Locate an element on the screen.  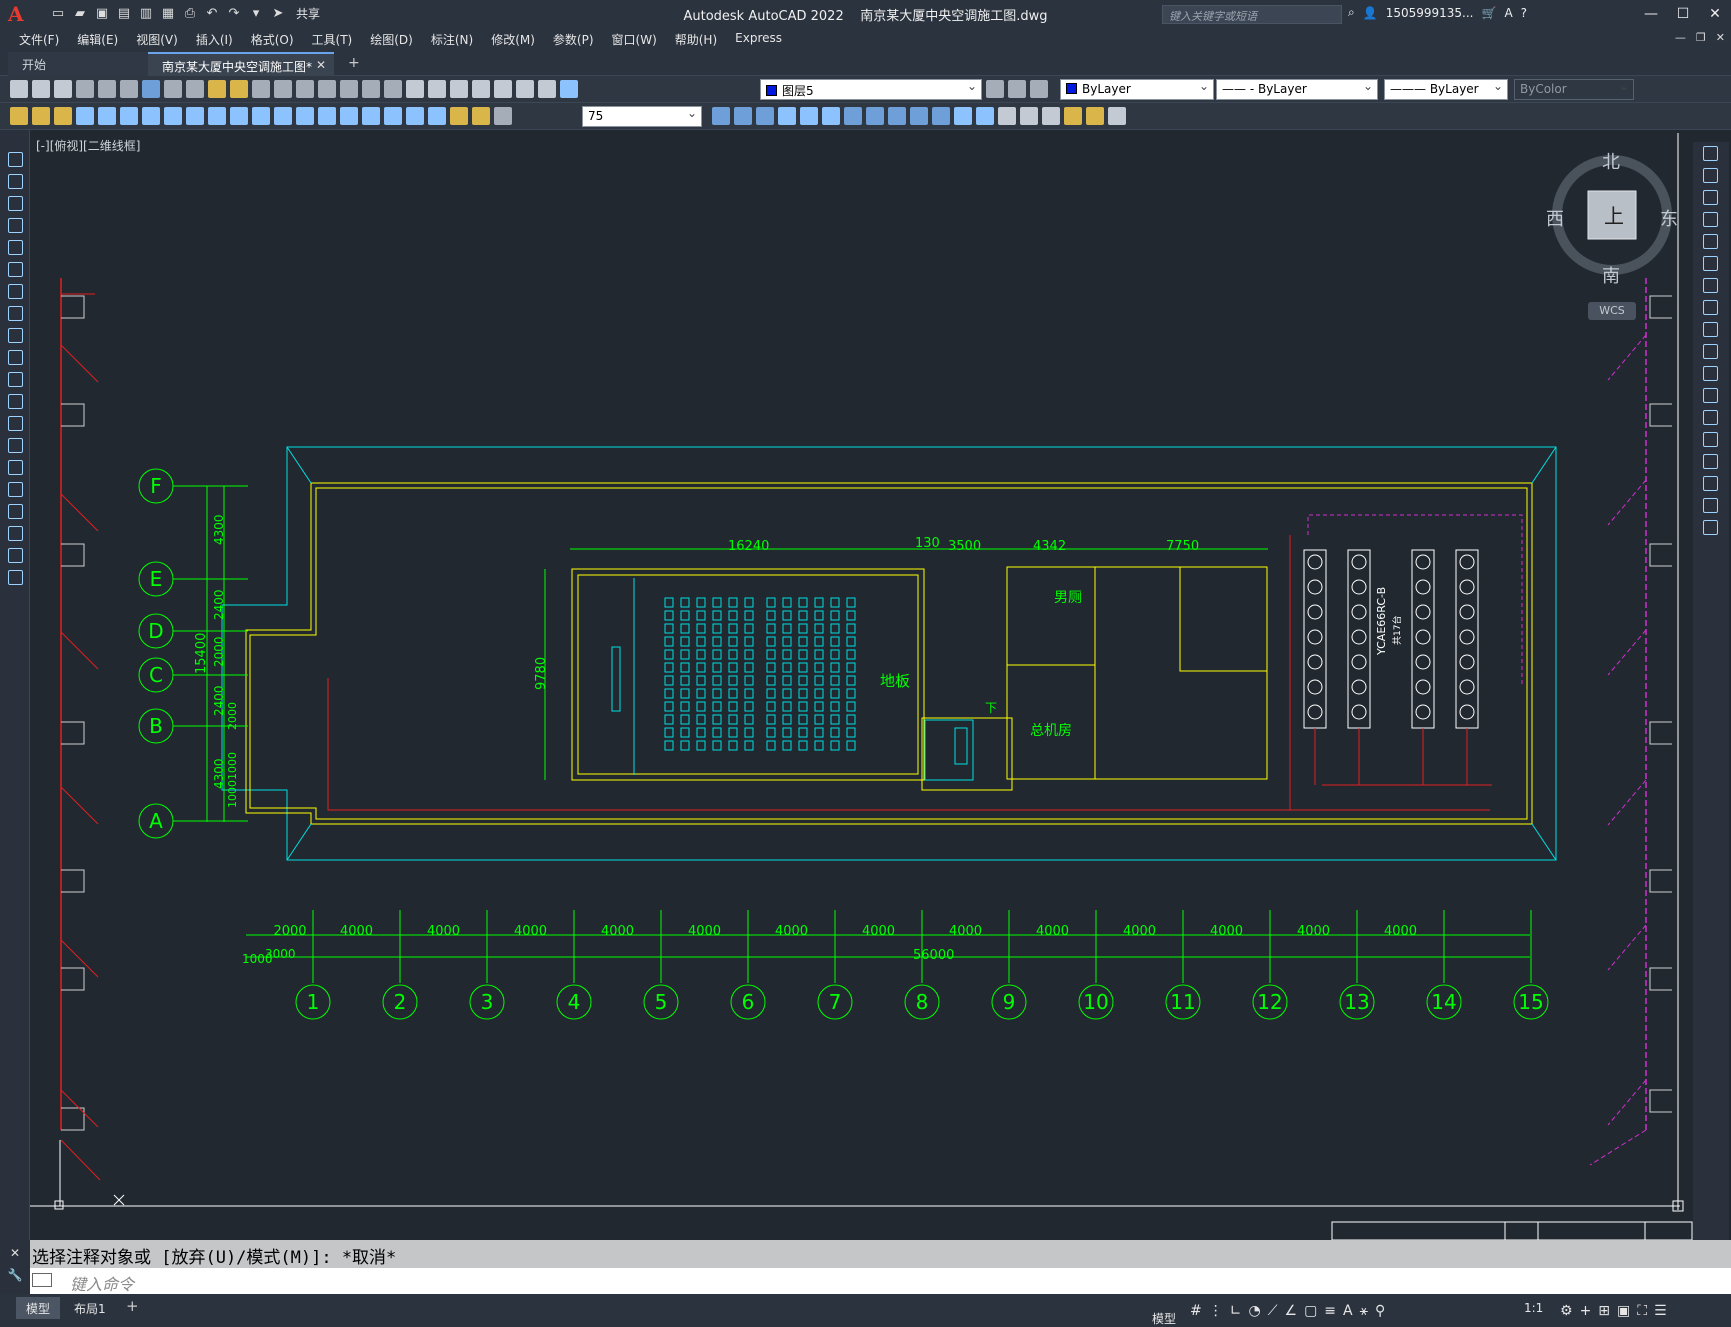
circle-icon is located at coordinates (15, 291).